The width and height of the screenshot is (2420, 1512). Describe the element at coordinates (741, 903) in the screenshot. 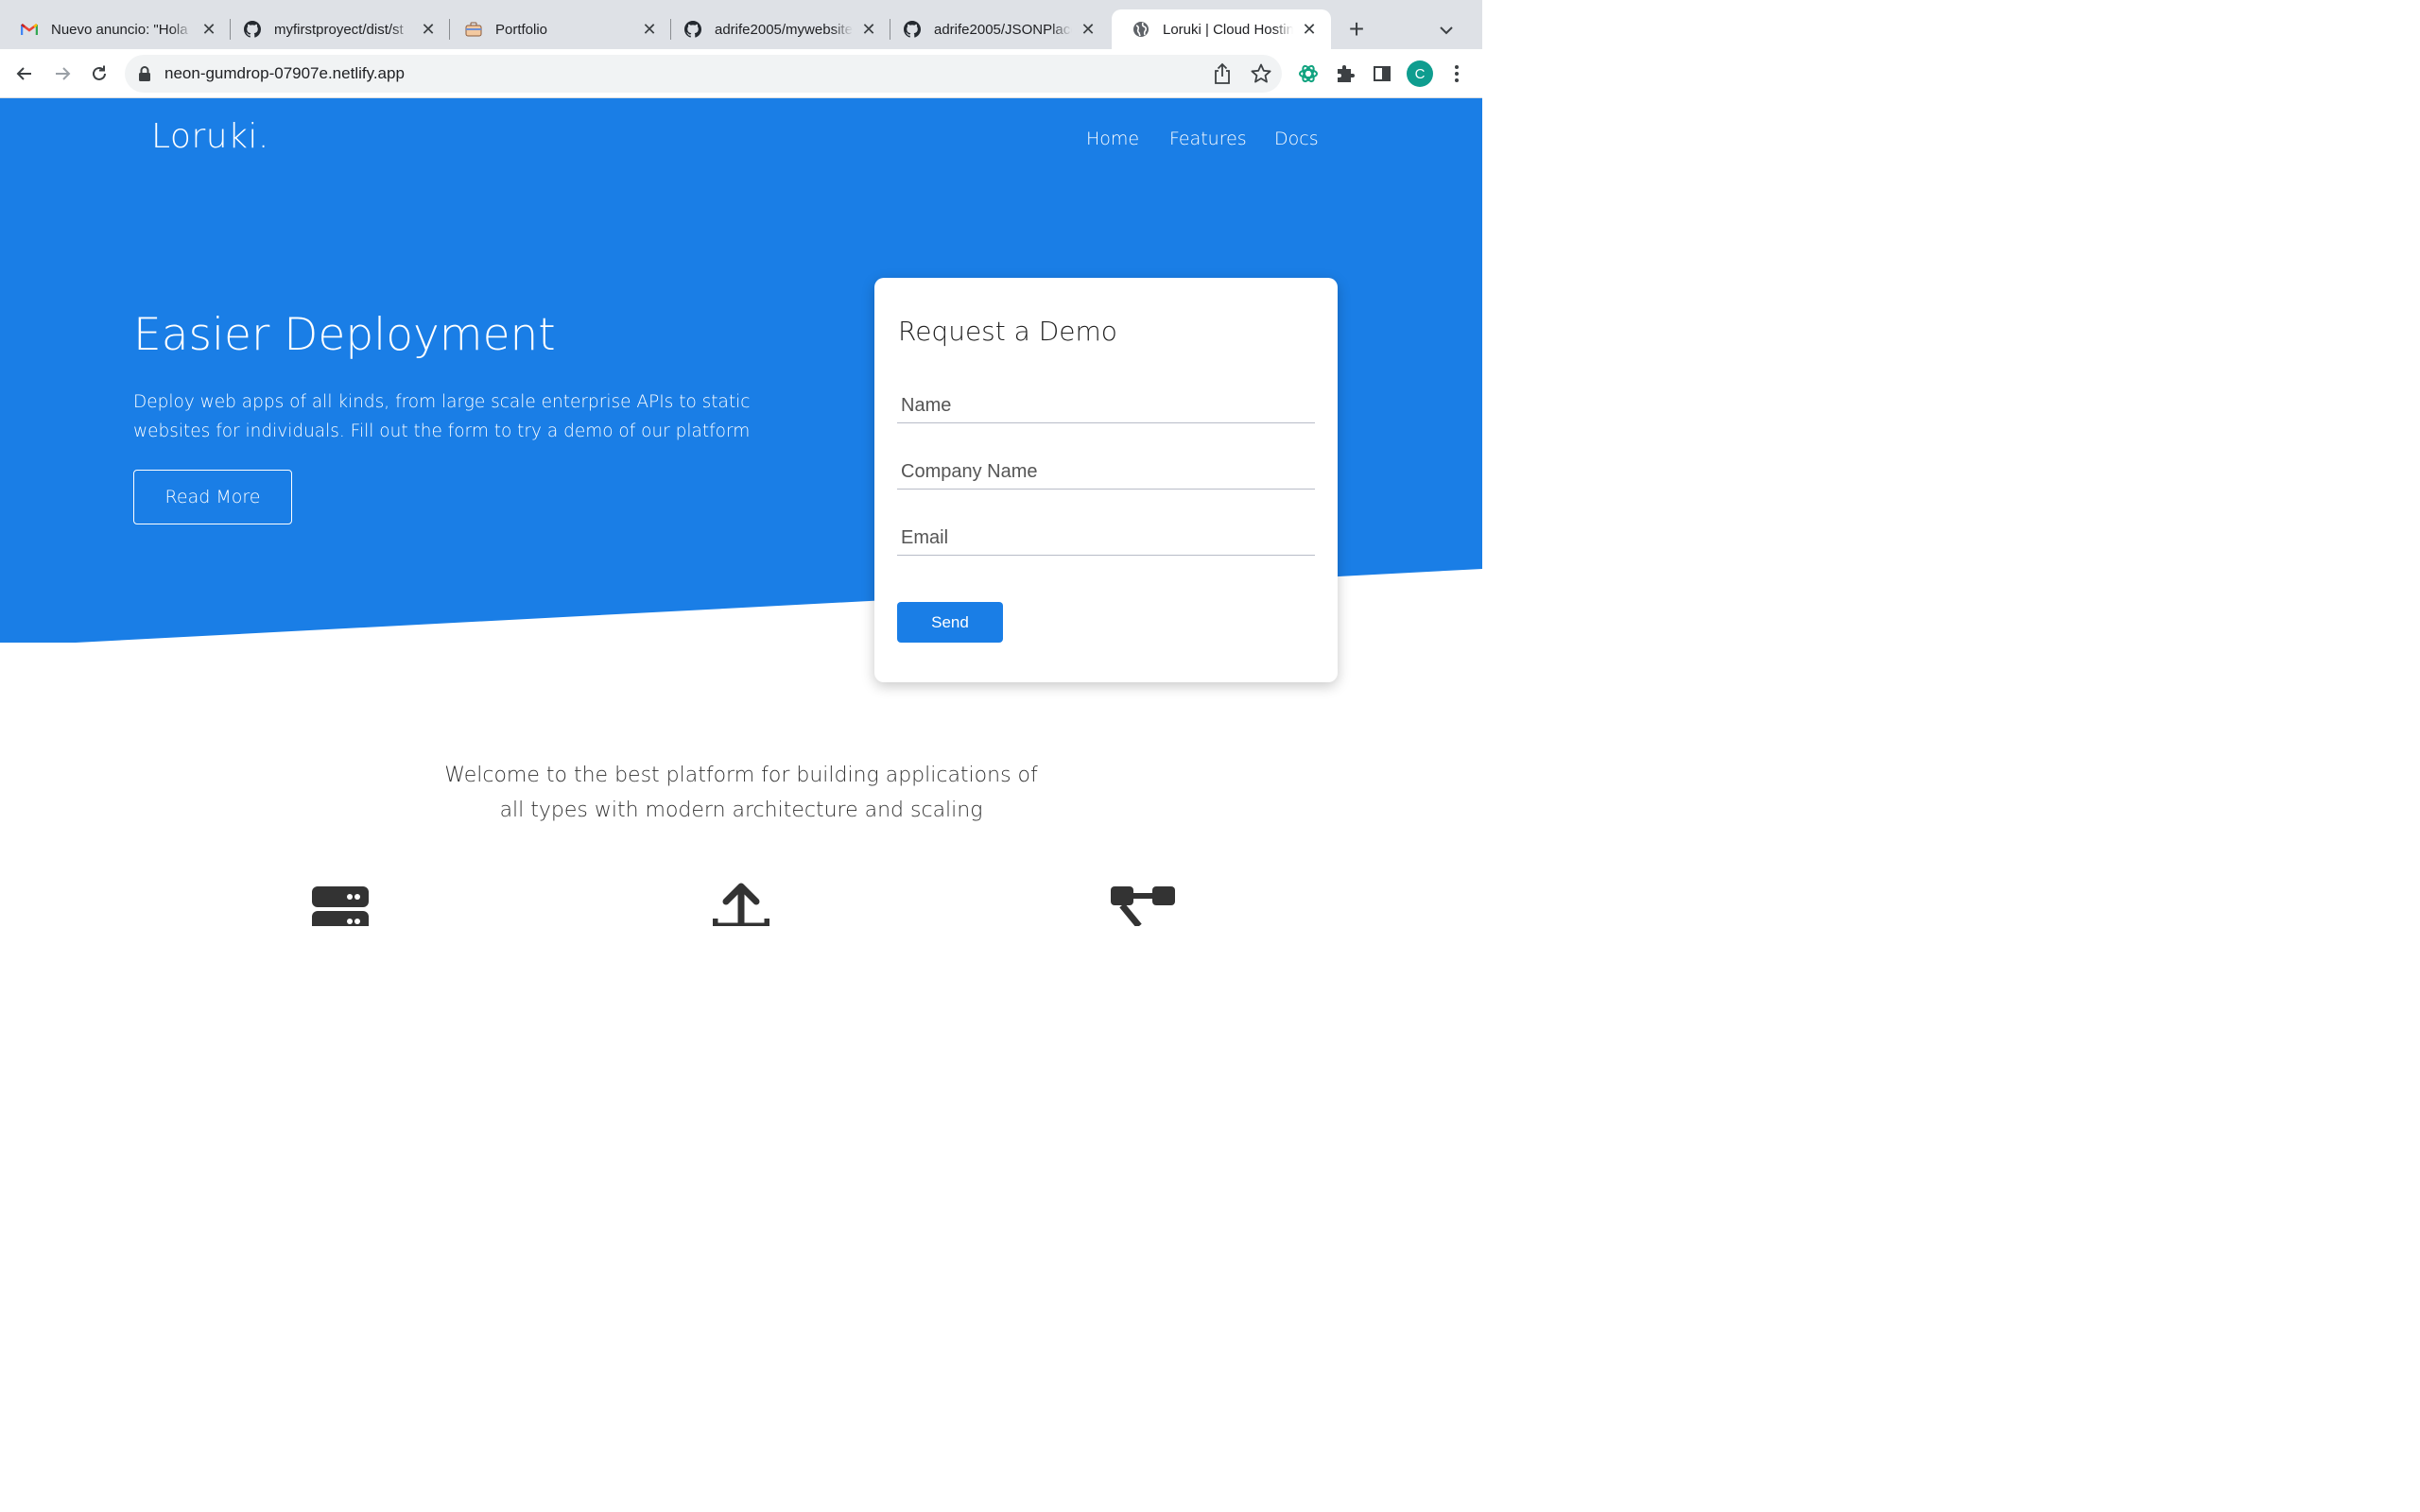

I see `upload-icon` at that location.